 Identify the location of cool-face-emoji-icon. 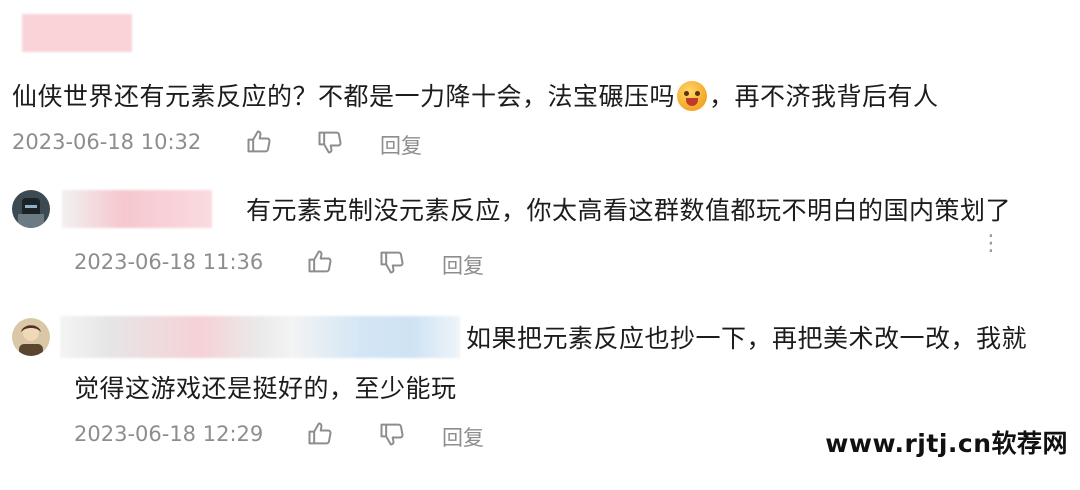
(692, 96).